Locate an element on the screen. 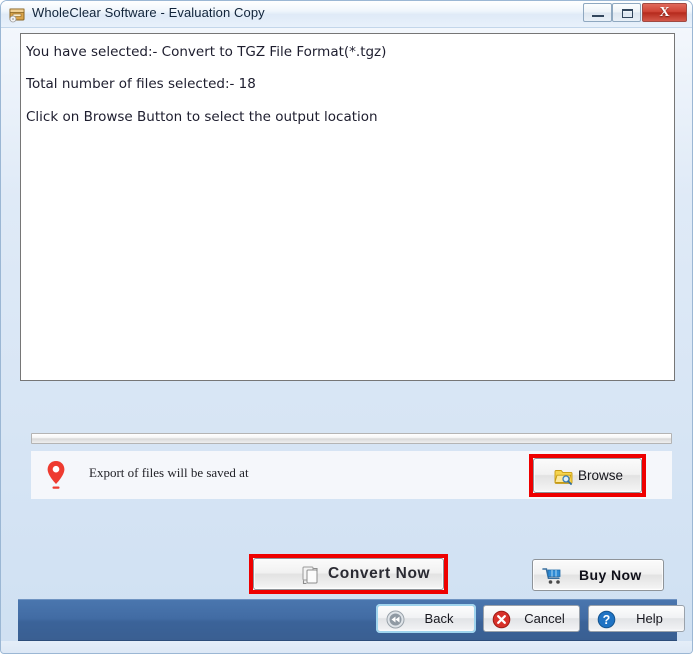  minimize-button is located at coordinates (597, 12).